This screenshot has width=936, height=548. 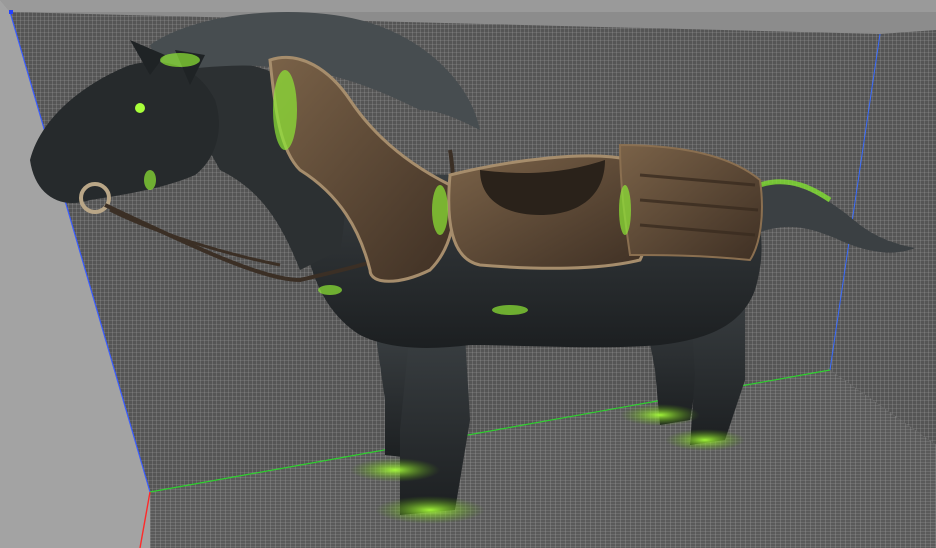 What do you see at coordinates (140, 108) in the screenshot?
I see `horse-eye` at bounding box center [140, 108].